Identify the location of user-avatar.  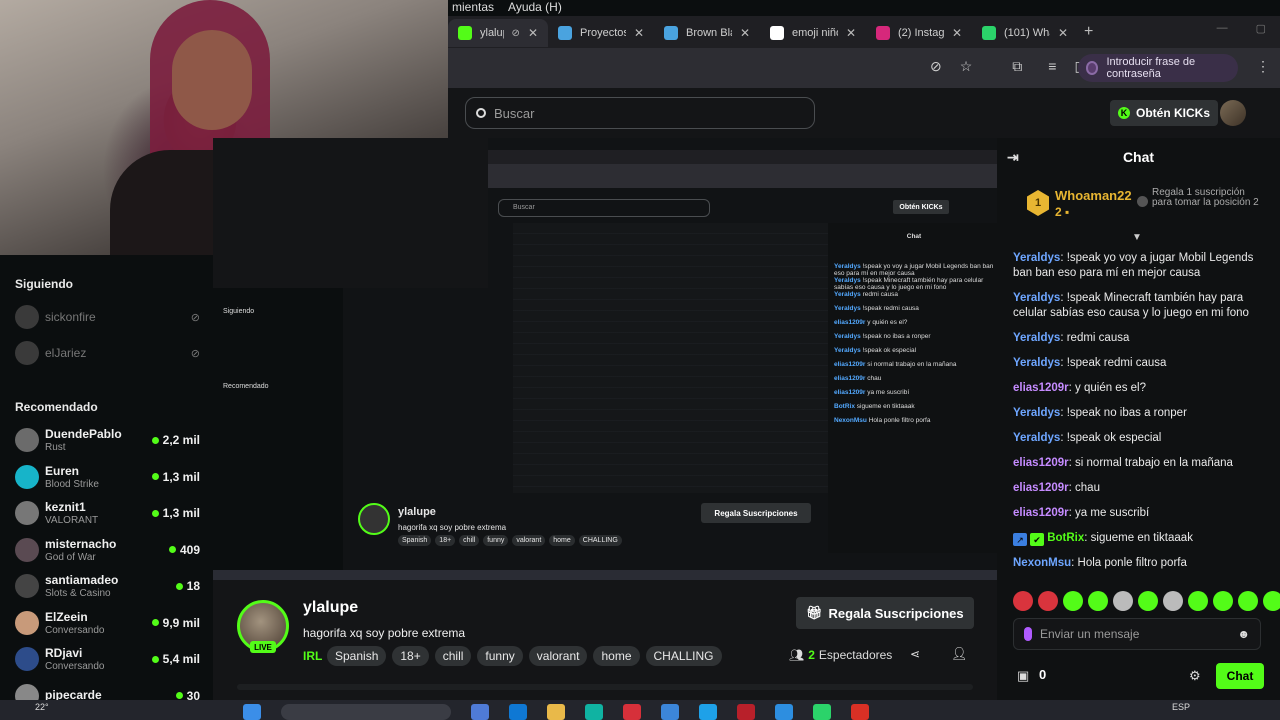
(1233, 113).